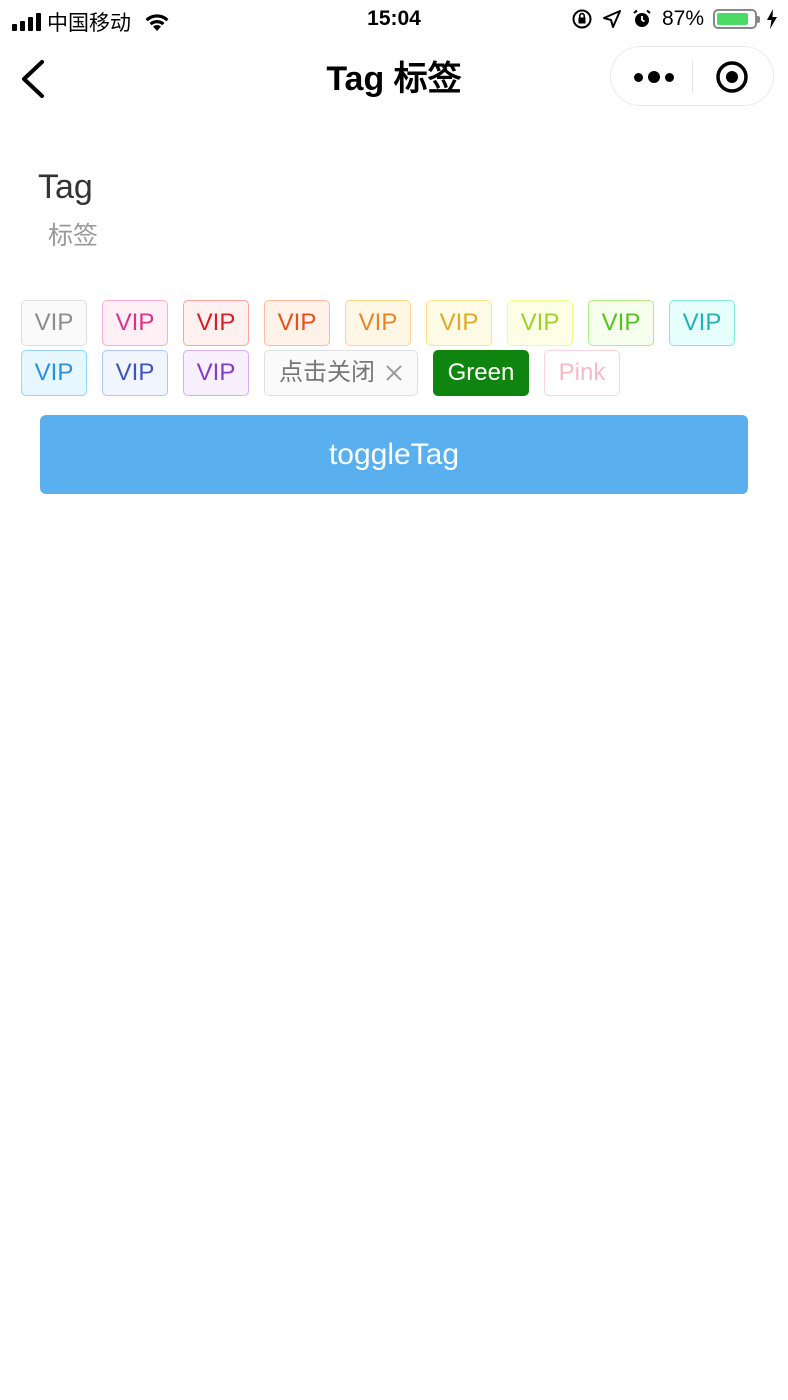 The width and height of the screenshot is (788, 1400). What do you see at coordinates (394, 79) in the screenshot?
I see `nav-bar: Tag 标签` at bounding box center [394, 79].